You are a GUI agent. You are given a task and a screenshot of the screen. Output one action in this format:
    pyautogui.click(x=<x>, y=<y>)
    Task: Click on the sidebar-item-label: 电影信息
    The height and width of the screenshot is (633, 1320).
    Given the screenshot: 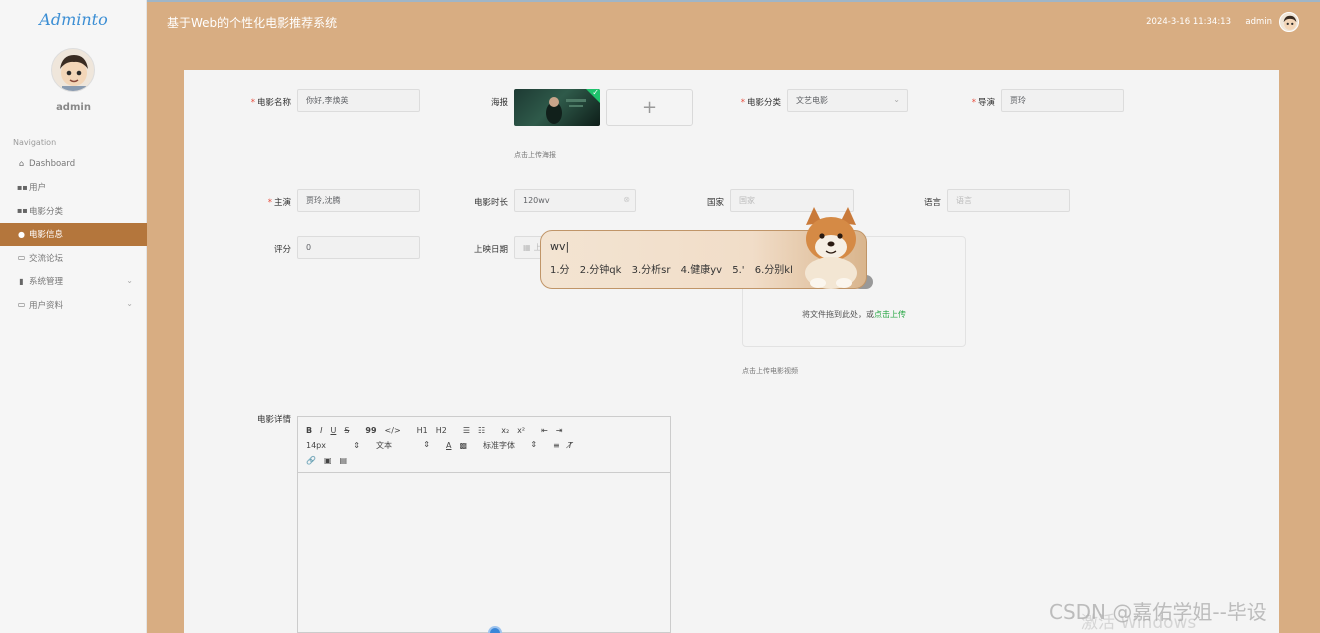 What is the action you would take?
    pyautogui.click(x=46, y=235)
    